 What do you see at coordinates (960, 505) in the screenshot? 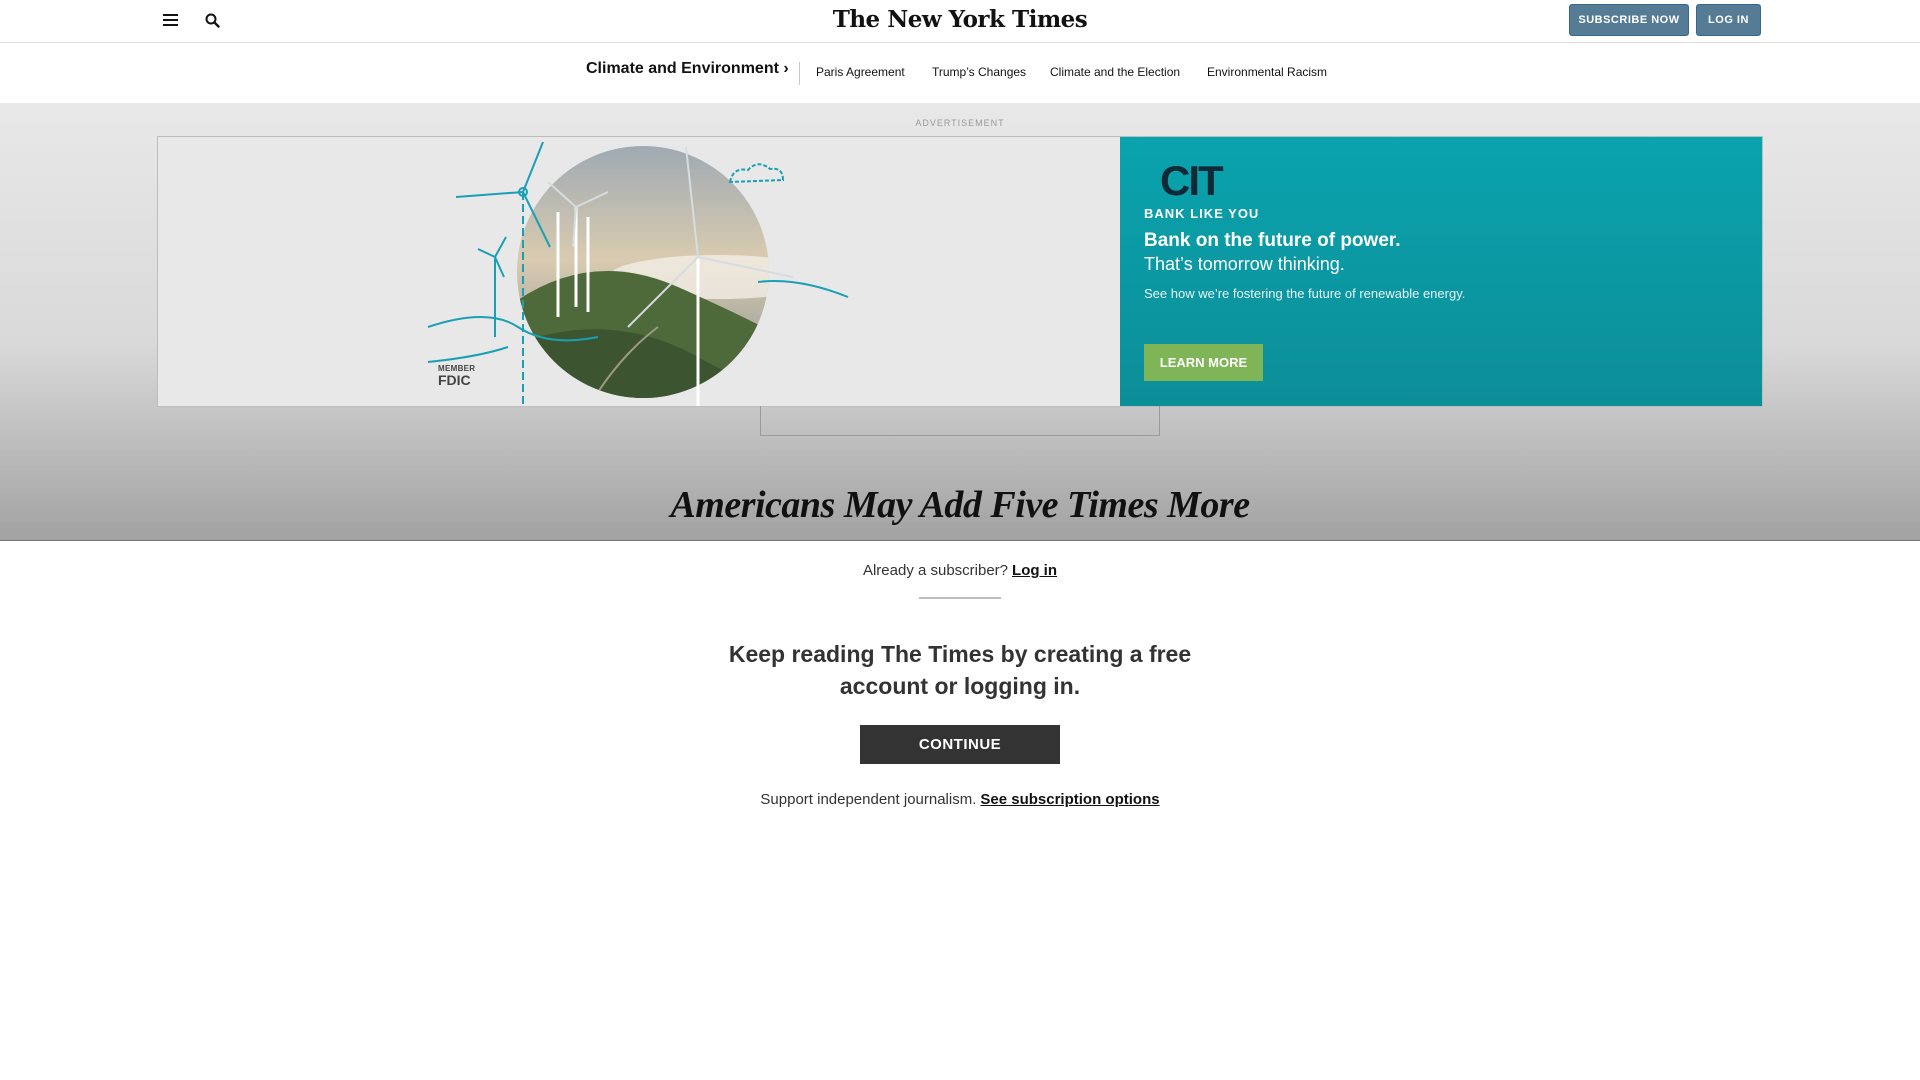
I see `article-headline: Americans May Add Five Times More` at bounding box center [960, 505].